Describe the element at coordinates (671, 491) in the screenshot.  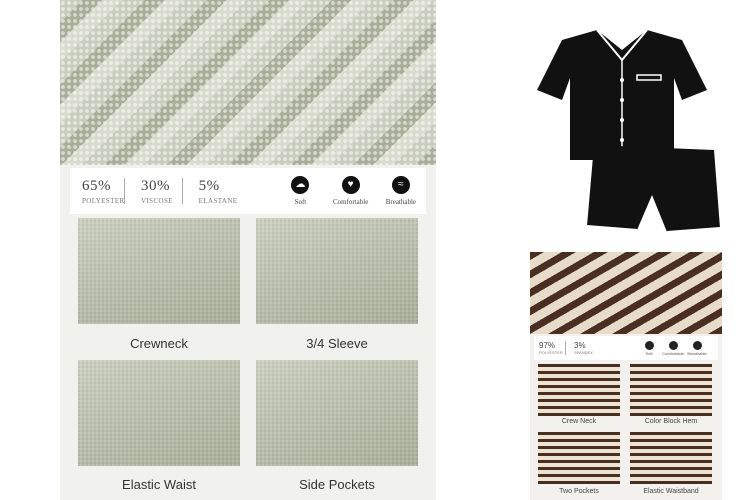
I see `detail-caption: Elastic Waistband` at that location.